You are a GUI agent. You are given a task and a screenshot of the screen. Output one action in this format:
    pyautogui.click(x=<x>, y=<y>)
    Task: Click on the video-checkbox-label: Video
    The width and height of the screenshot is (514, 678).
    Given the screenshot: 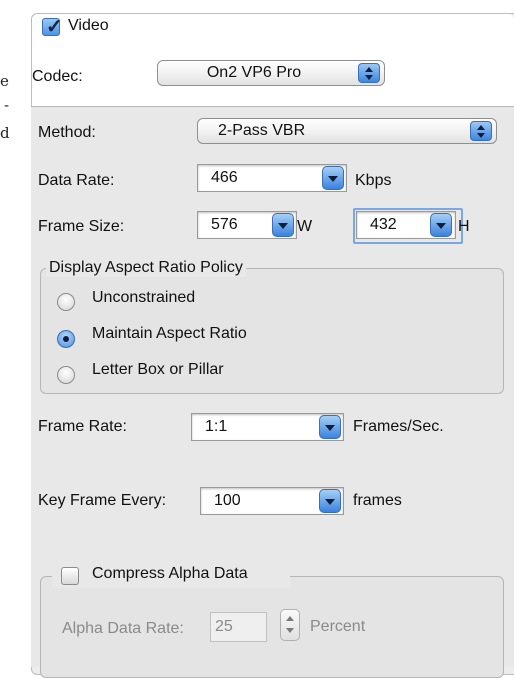 What is the action you would take?
    pyautogui.click(x=88, y=25)
    